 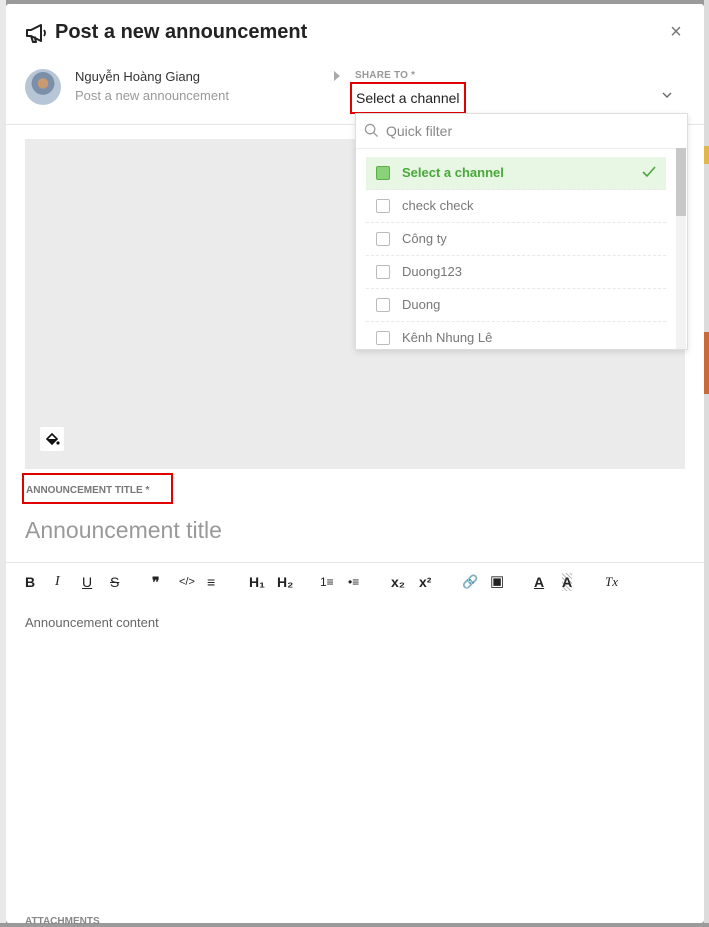 I want to click on channel-option: Select a channel, so click(x=516, y=173).